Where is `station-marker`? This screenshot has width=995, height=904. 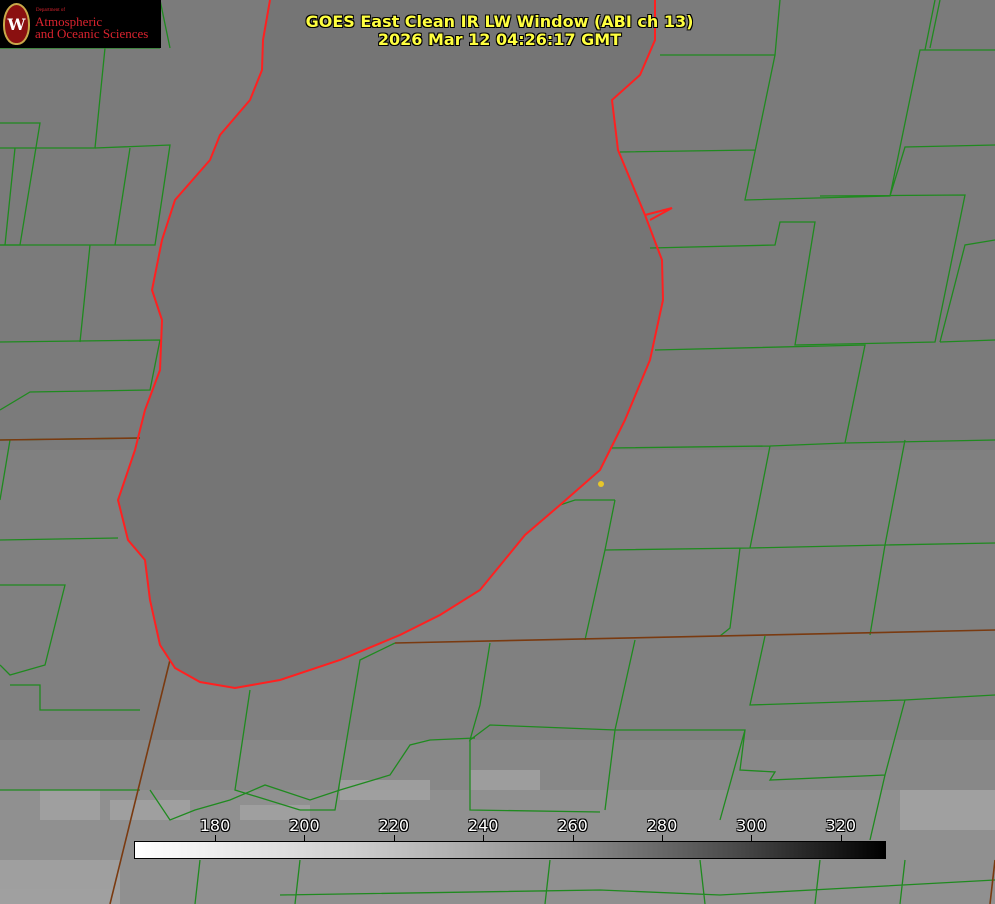
station-marker is located at coordinates (601, 484).